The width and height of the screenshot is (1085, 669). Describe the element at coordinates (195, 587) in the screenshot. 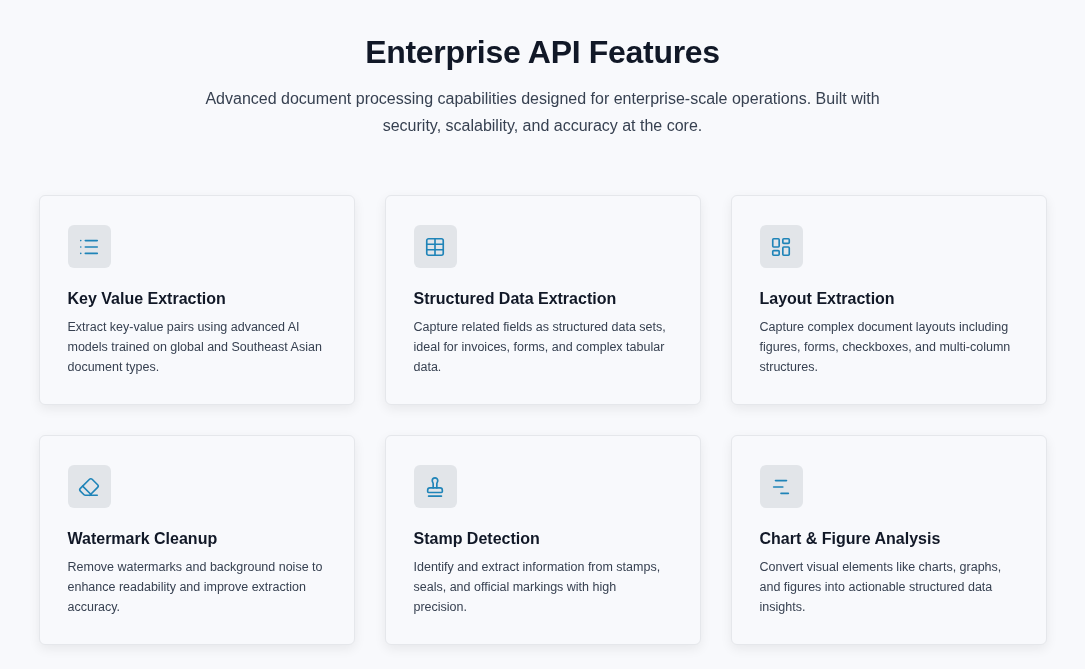

I see `feature-description: Remove watermarks and background noise to enhance readability and improve extraction accuracy.` at that location.